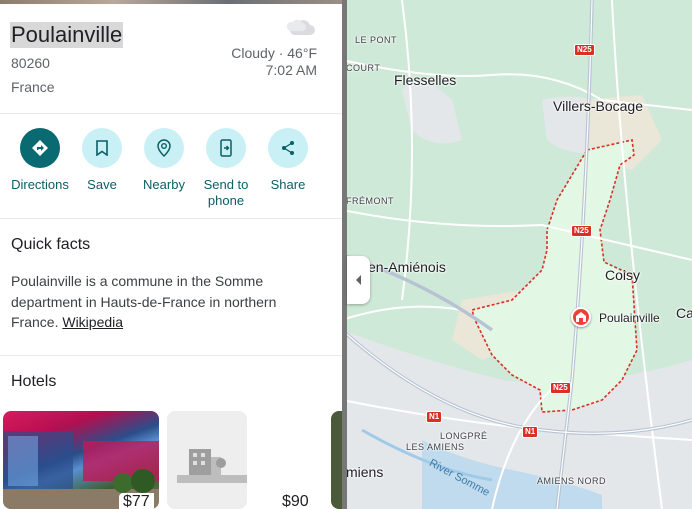 The image size is (692, 509). Describe the element at coordinates (623, 275) in the screenshot. I see `map-label: Coisy` at that location.